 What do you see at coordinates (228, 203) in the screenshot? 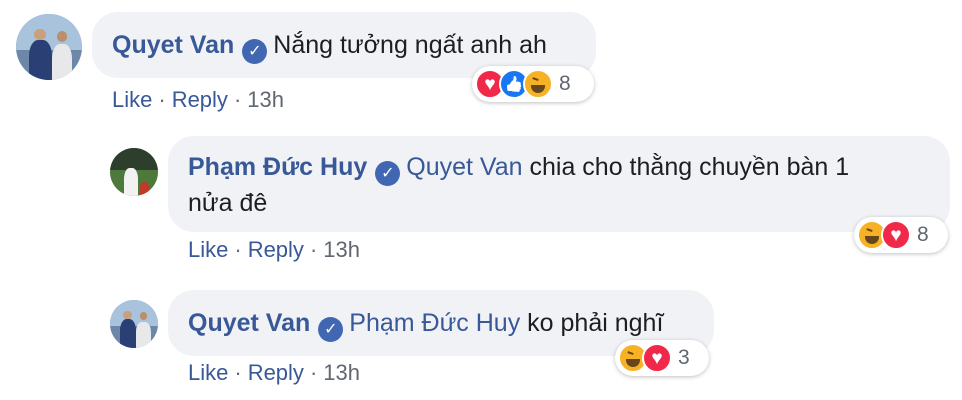
I see `comment-text-line2: nửa đê` at bounding box center [228, 203].